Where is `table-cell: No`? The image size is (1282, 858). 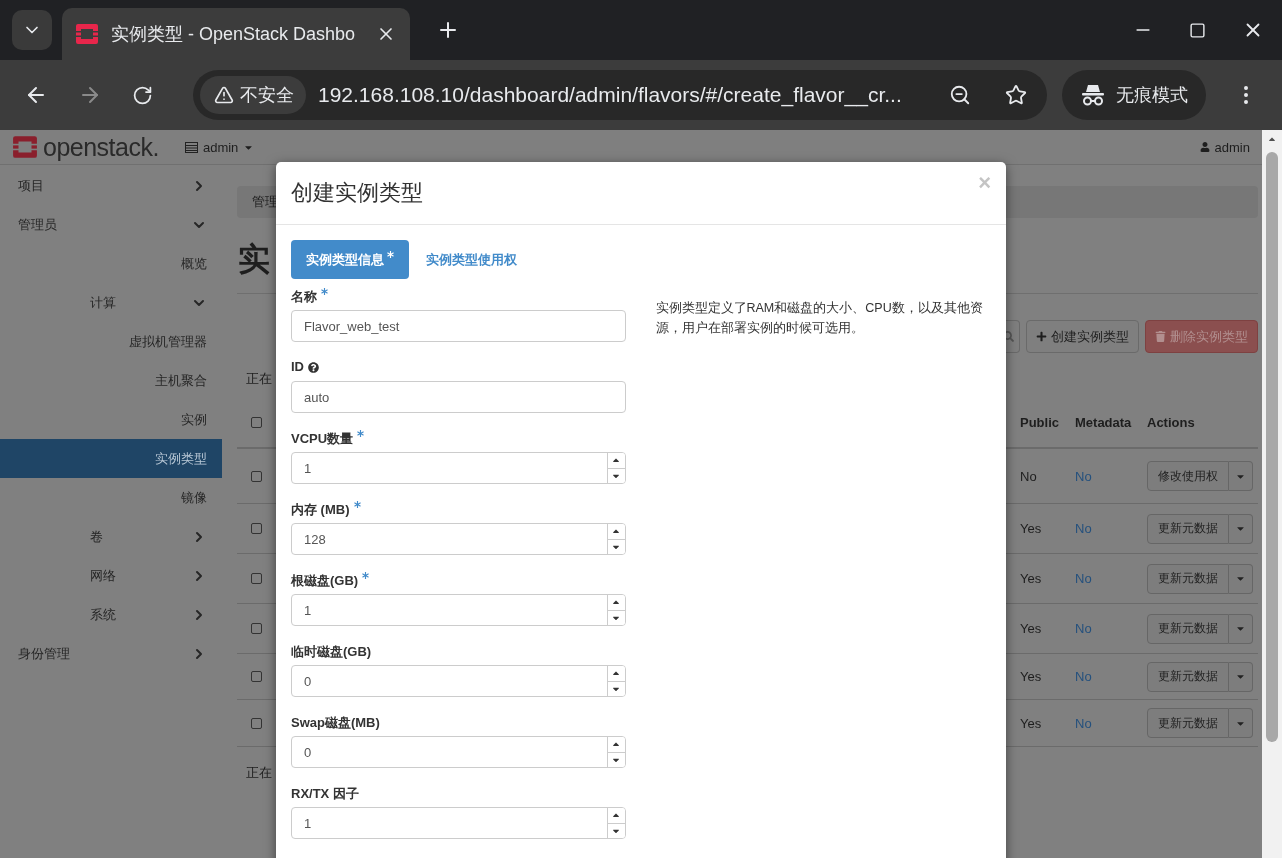
table-cell: No is located at coordinates (1028, 476).